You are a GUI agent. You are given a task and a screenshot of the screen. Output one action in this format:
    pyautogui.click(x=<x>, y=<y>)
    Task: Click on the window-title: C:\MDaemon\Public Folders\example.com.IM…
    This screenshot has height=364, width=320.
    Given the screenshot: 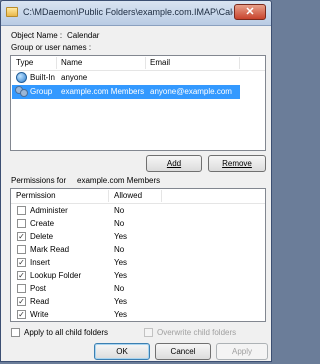 What is the action you would take?
    pyautogui.click(x=128, y=12)
    